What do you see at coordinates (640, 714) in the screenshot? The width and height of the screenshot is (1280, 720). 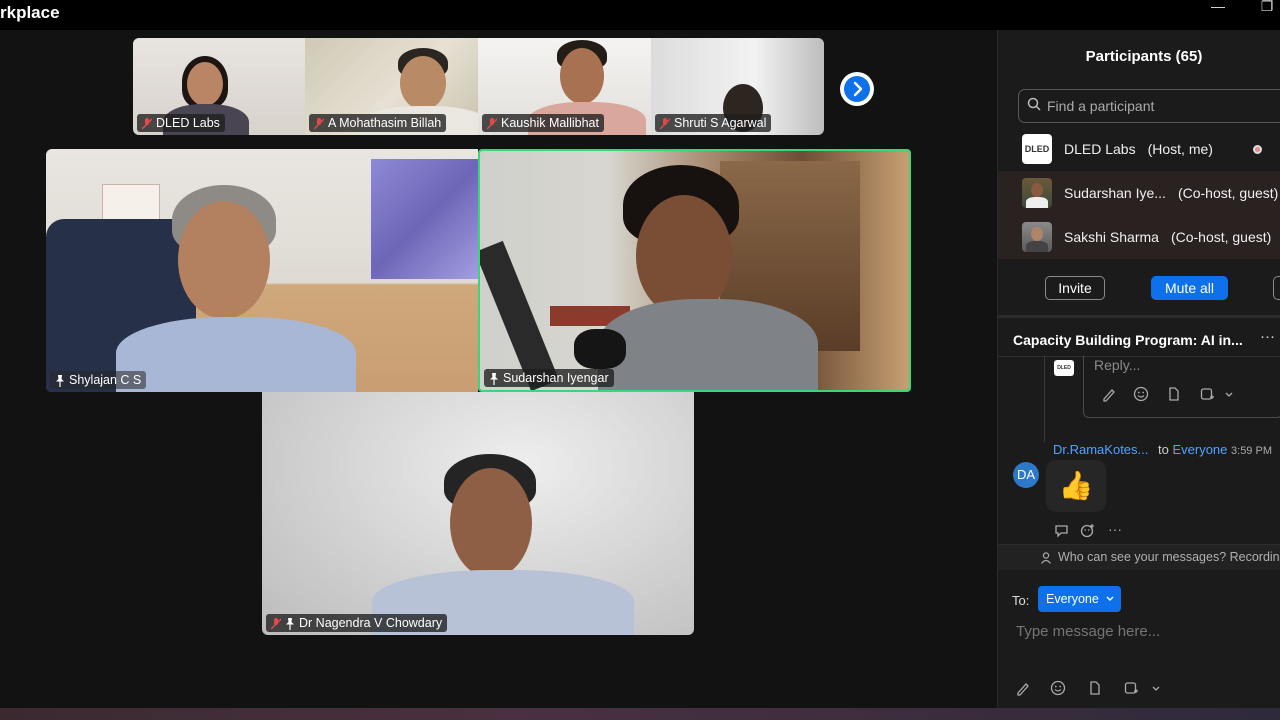 I see `taskbar-edge` at bounding box center [640, 714].